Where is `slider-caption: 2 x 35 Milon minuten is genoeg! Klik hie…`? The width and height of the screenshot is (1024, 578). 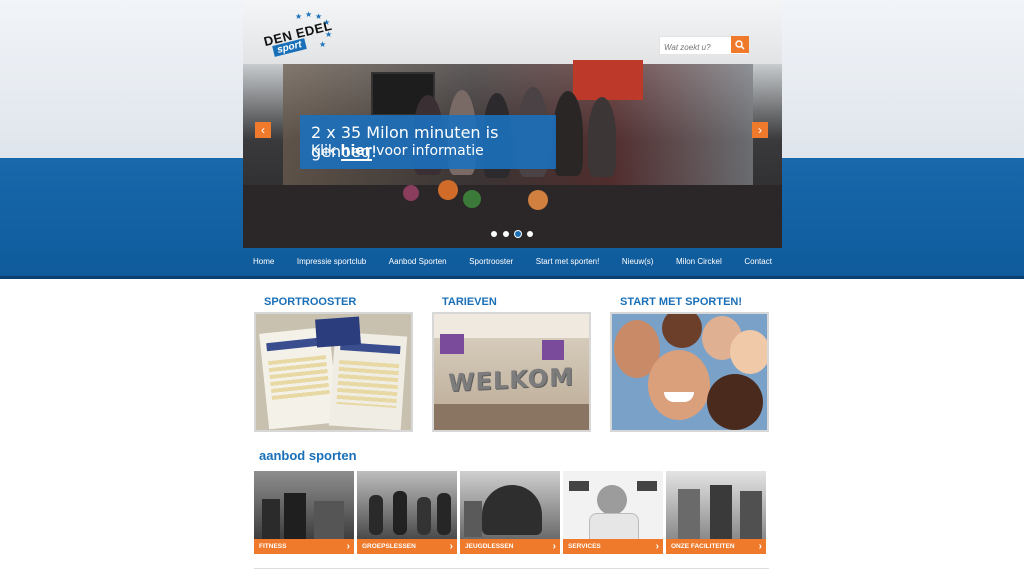
slider-caption: 2 x 35 Milon minuten is genoeg! Klik hie… is located at coordinates (428, 142).